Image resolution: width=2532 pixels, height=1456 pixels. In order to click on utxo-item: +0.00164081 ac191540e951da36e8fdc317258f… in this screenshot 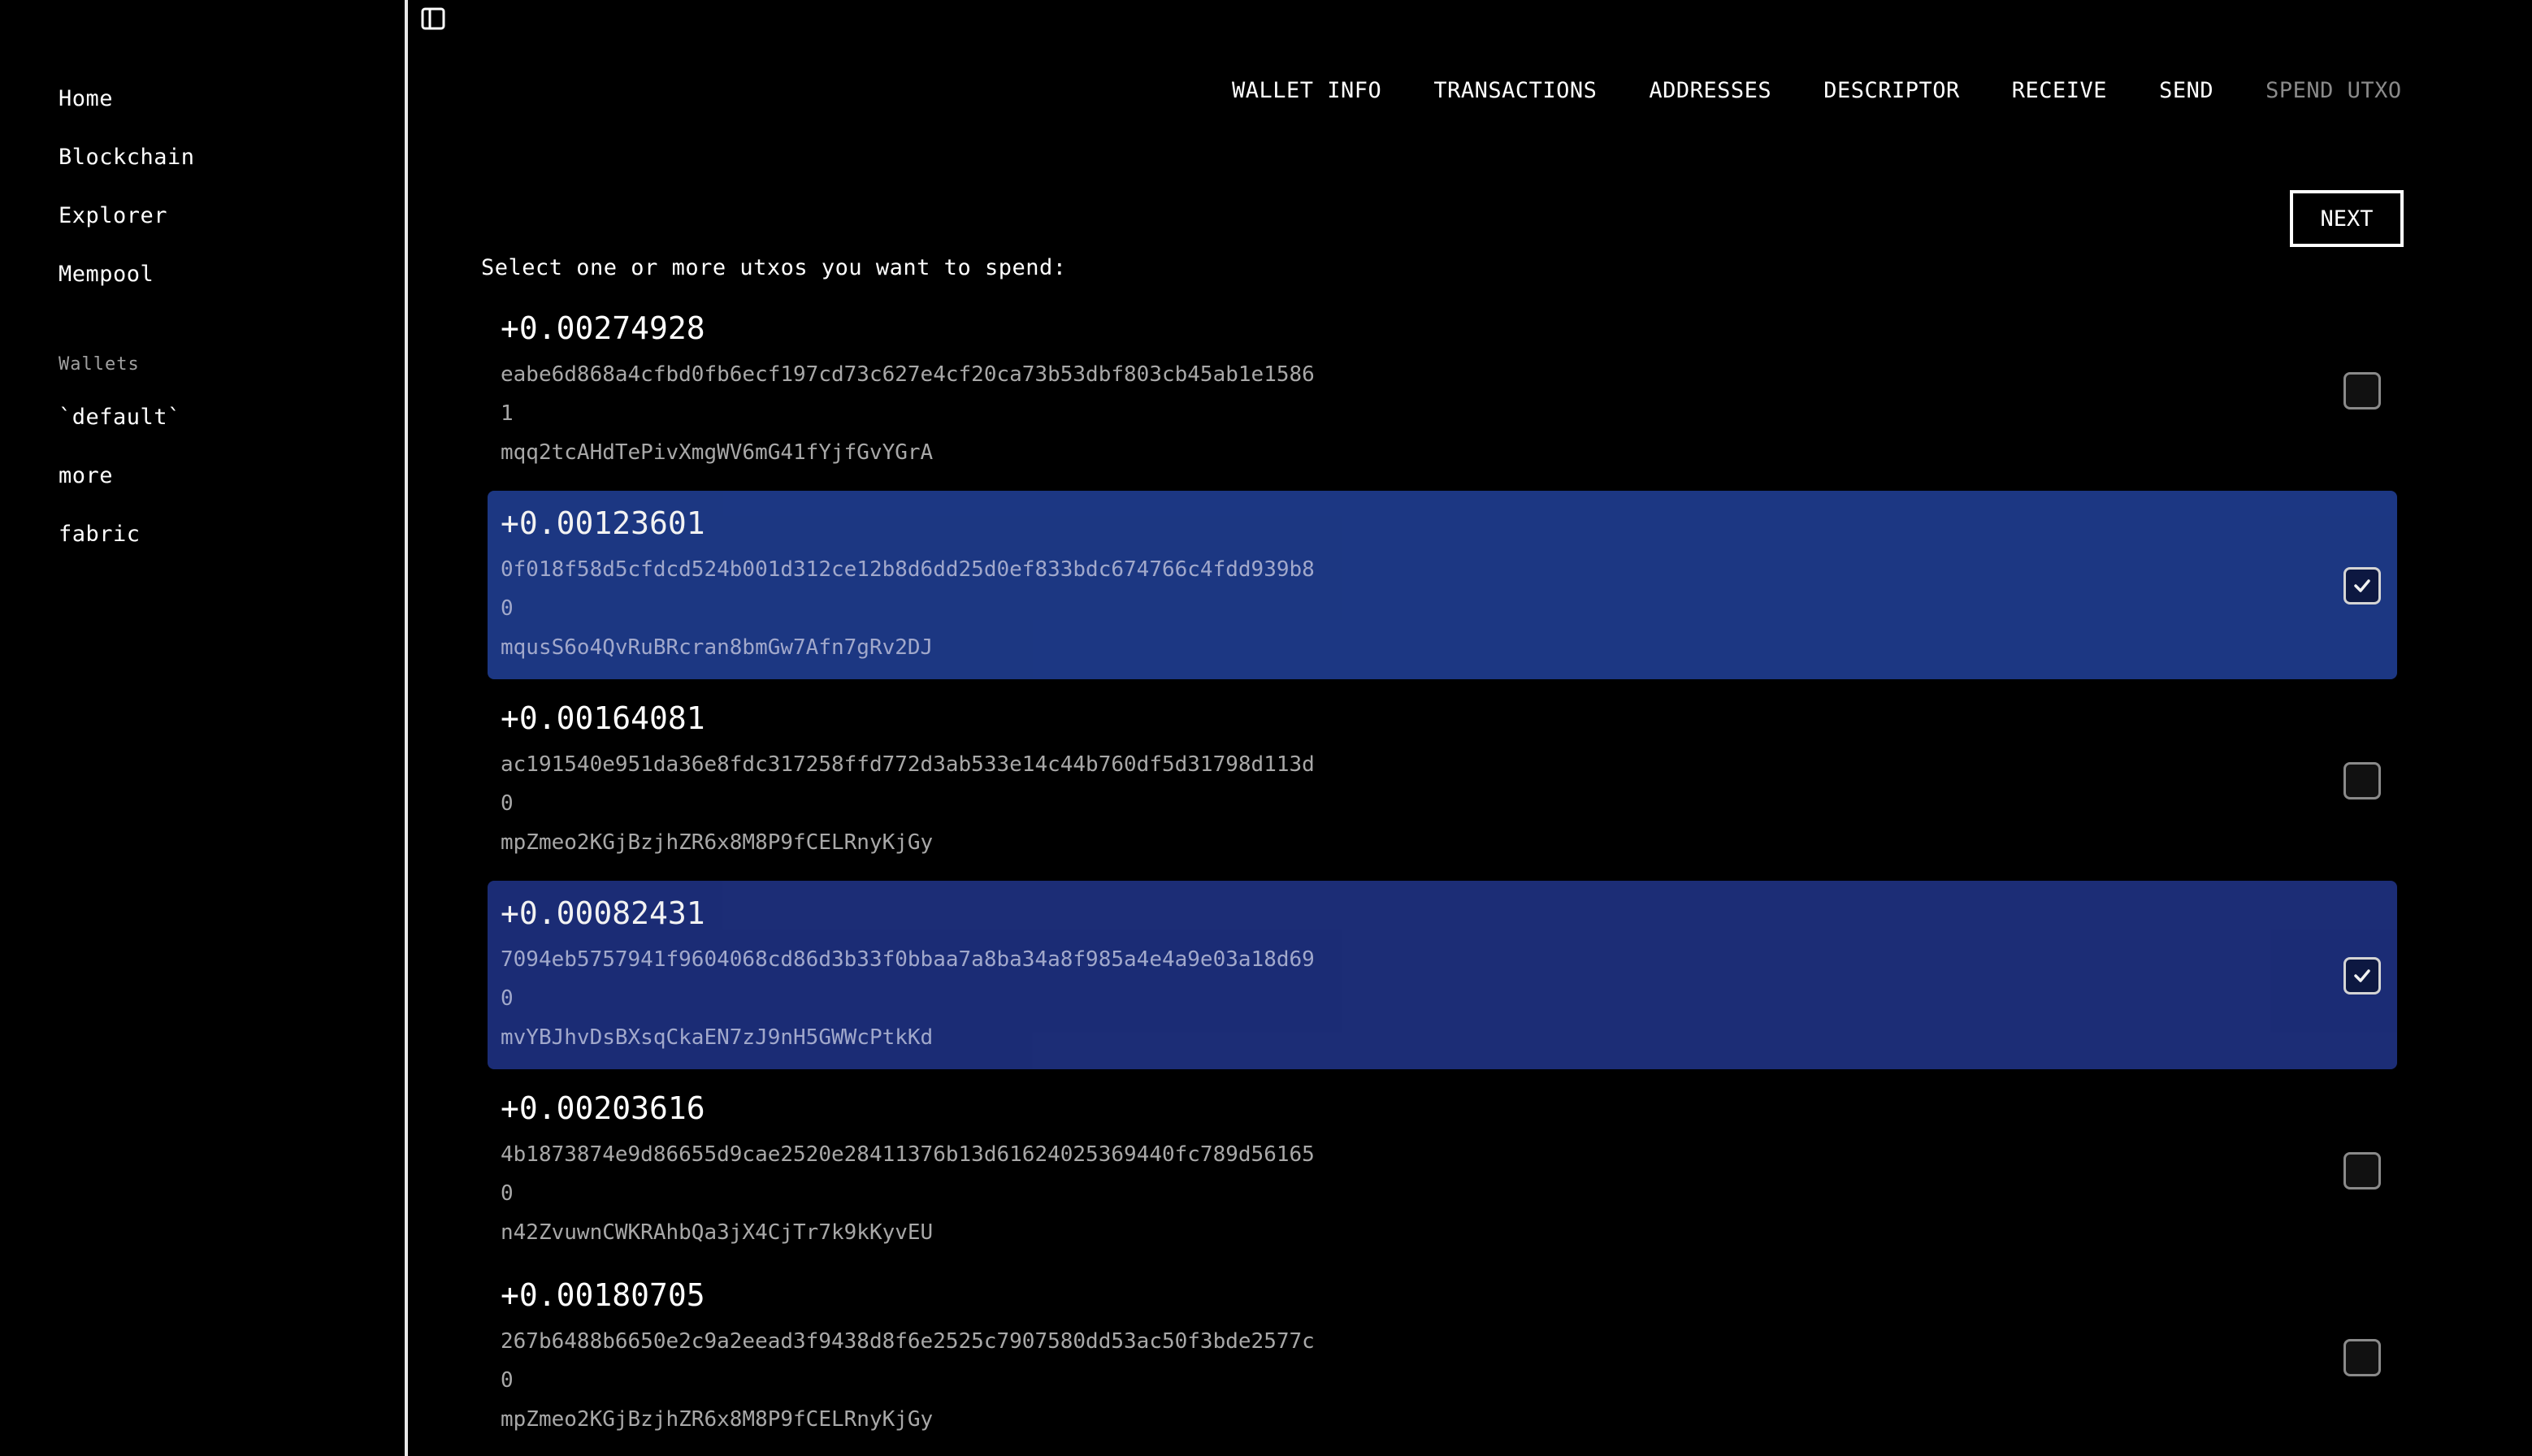, I will do `click(1442, 780)`.